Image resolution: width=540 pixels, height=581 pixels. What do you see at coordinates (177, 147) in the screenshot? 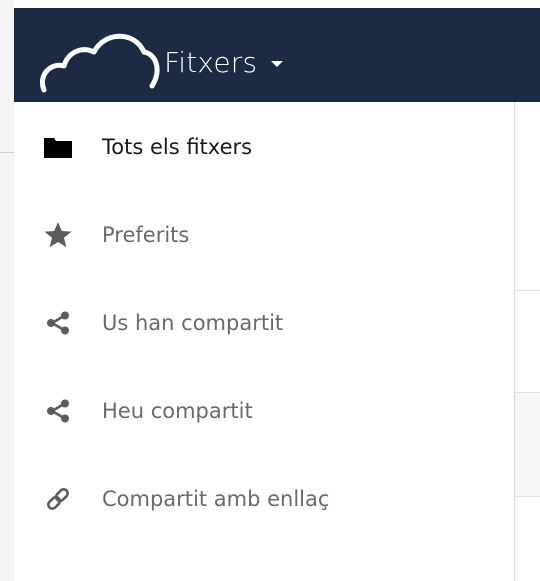
I see `menu-item-label: Tots els fitxers` at bounding box center [177, 147].